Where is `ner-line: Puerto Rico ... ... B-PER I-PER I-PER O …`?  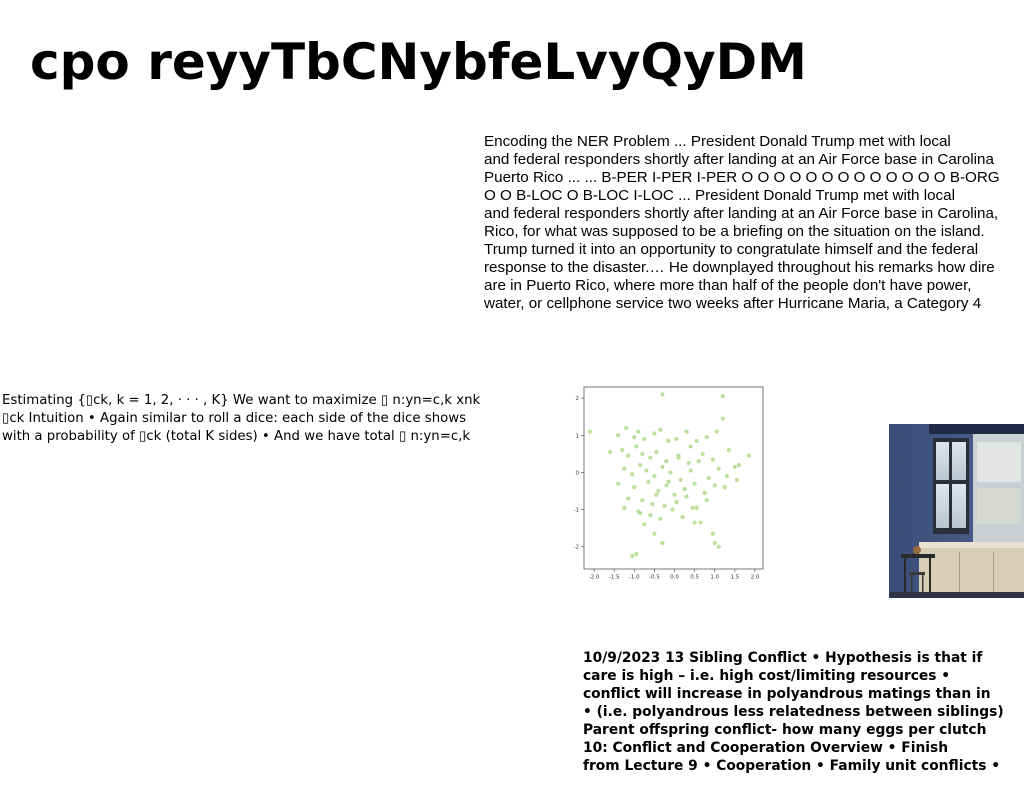
ner-line: Puerto Rico ... ... B-PER I-PER I-PER O … is located at coordinates (742, 177).